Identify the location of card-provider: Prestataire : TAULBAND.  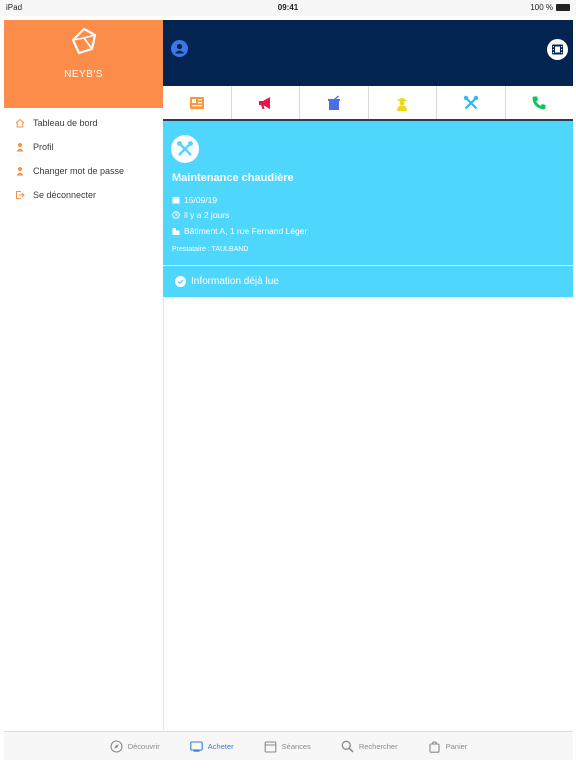
(210, 249).